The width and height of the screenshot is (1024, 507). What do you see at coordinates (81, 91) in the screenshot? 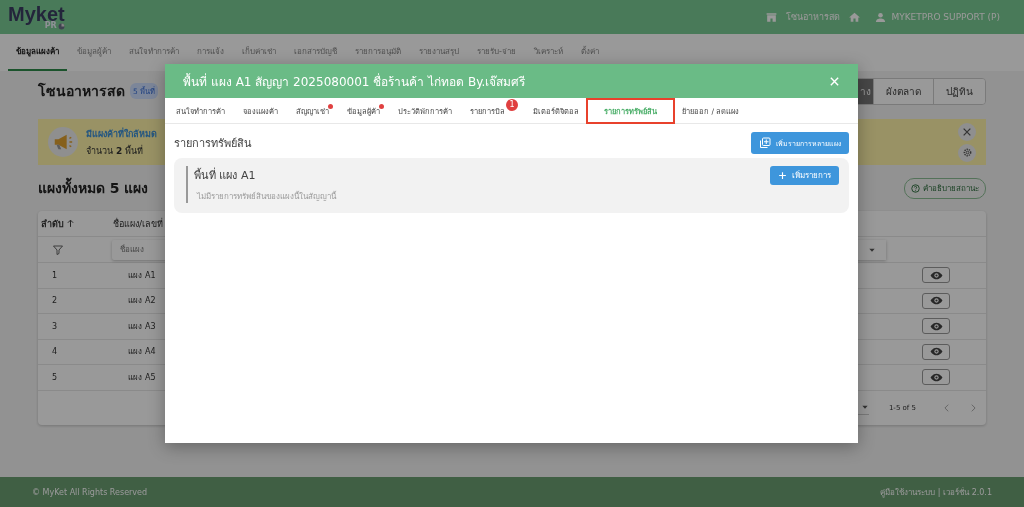
I see `page-title: โซนอาหารสด` at bounding box center [81, 91].